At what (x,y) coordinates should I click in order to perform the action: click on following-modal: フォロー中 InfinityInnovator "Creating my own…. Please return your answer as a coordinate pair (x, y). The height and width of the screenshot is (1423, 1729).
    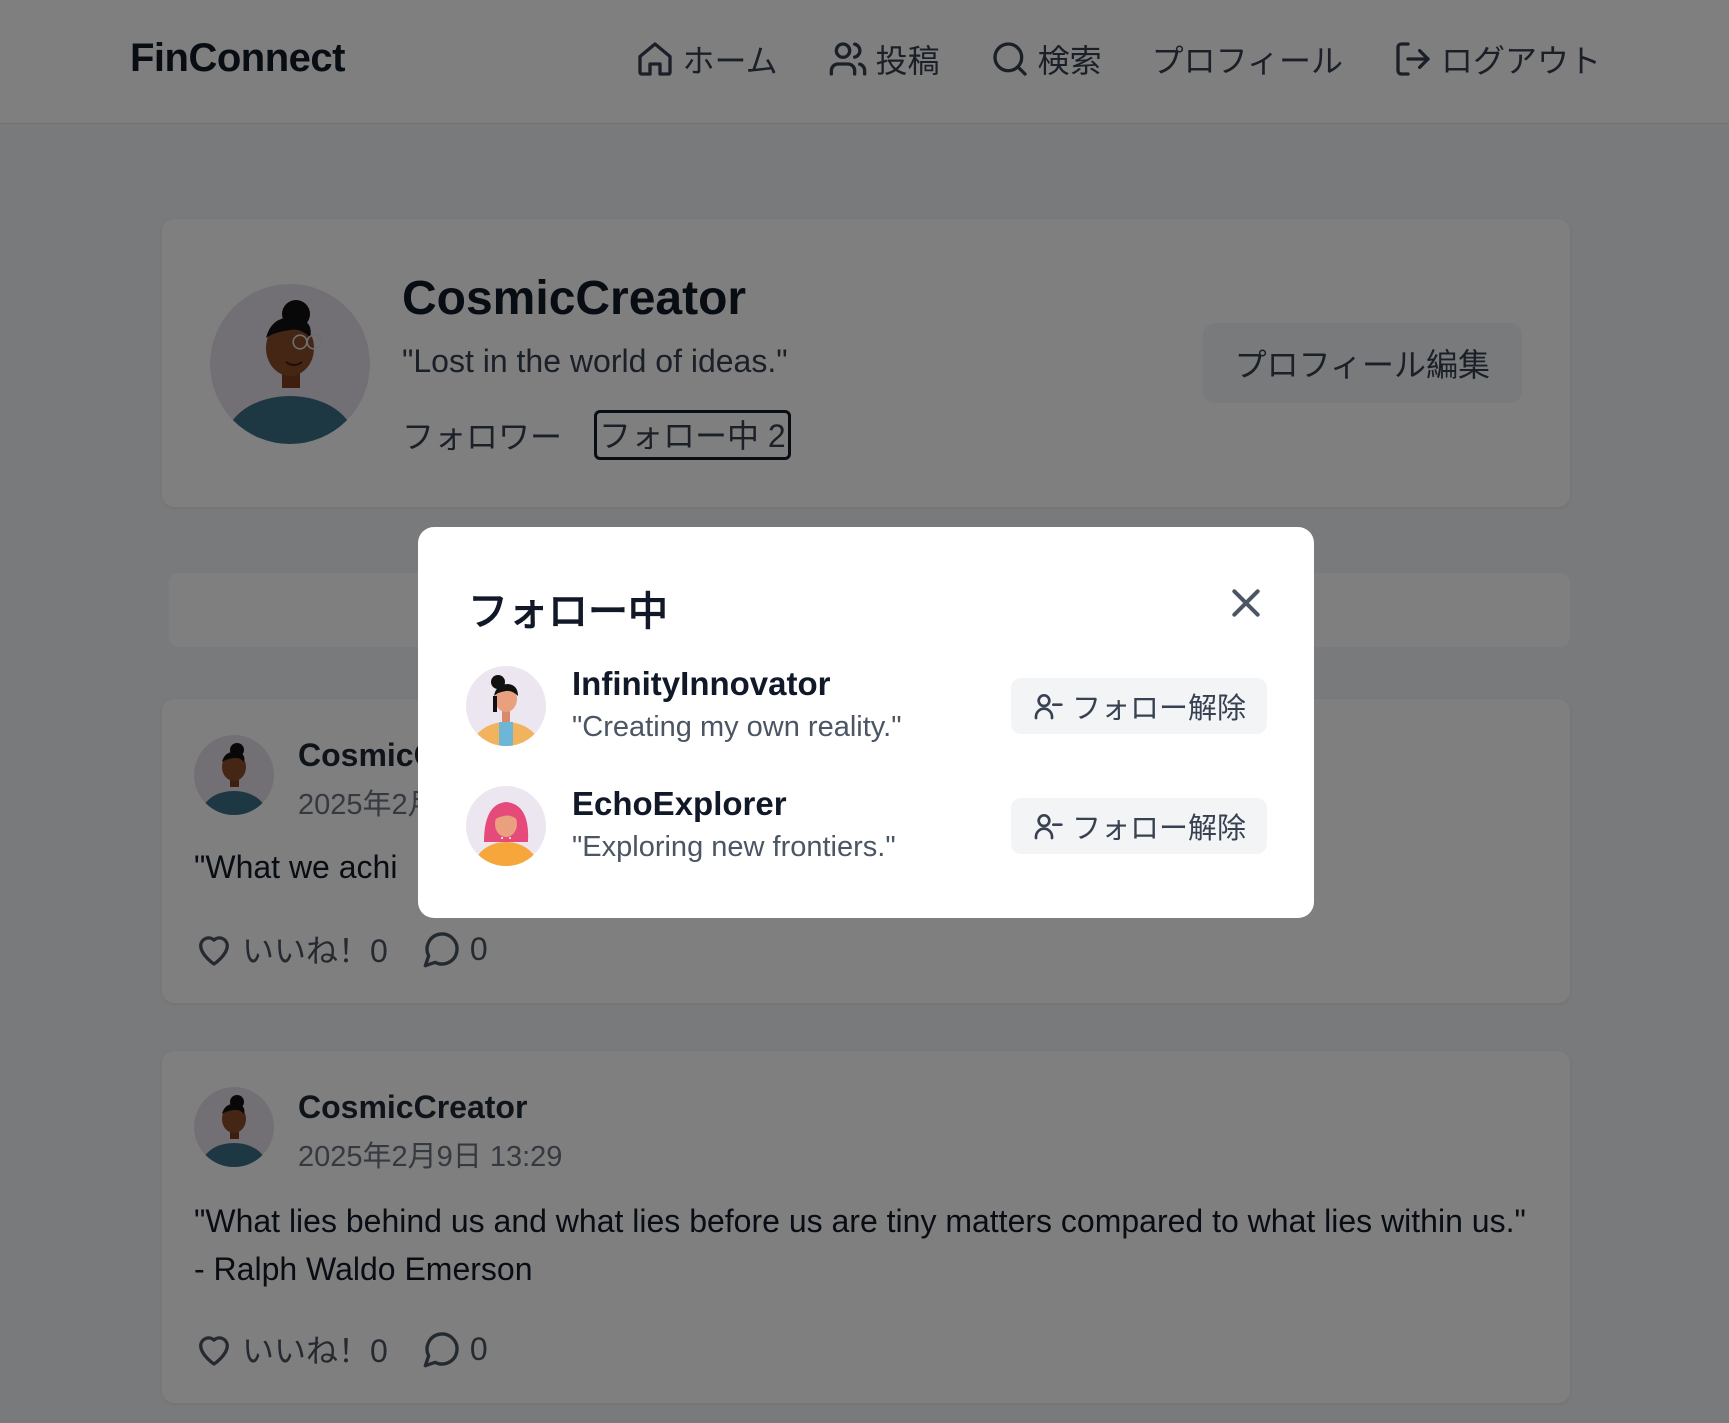
    Looking at the image, I should click on (866, 722).